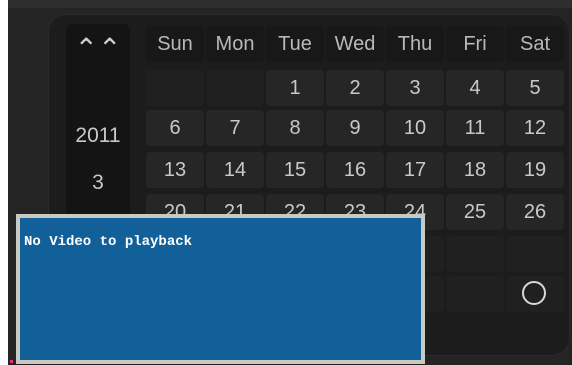 This screenshot has height=365, width=572. What do you see at coordinates (535, 212) in the screenshot?
I see `day-cell: 26` at bounding box center [535, 212].